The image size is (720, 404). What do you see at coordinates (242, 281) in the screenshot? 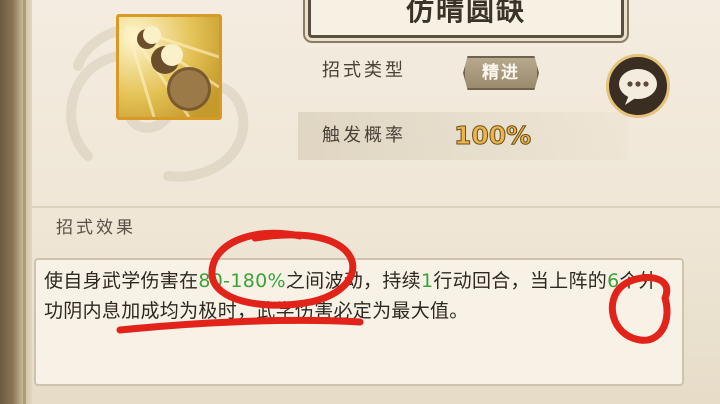
I see `effect-segment-highlight: 80-180%` at bounding box center [242, 281].